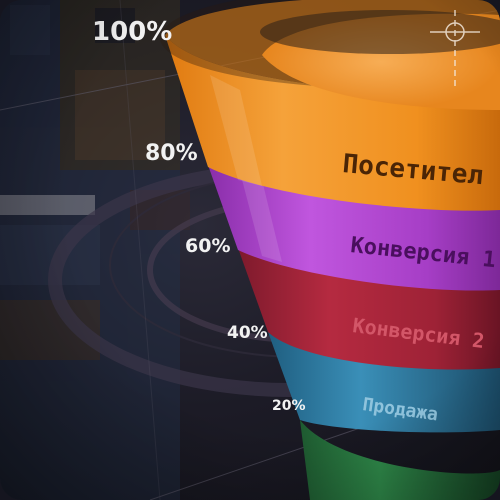  What do you see at coordinates (247, 333) in the screenshot?
I see `percent-label-40: 40%` at bounding box center [247, 333].